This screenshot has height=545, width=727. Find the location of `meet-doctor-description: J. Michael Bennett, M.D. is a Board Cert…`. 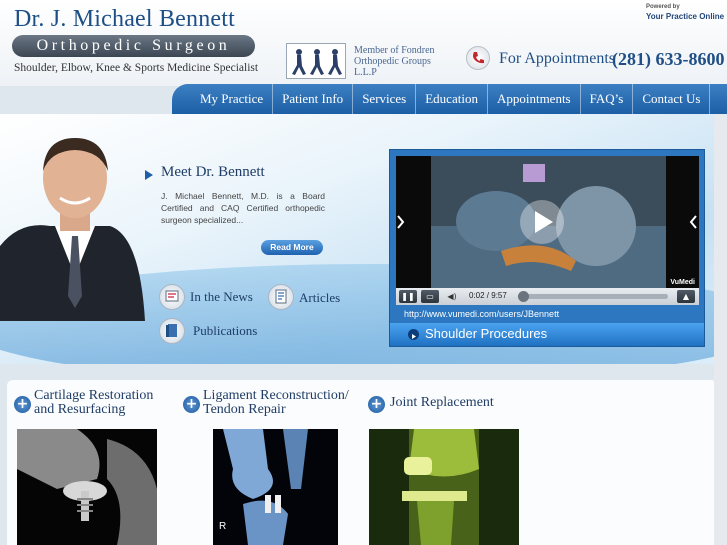

meet-doctor-description: J. Michael Bennett, M.D. is a Board Cert… is located at coordinates (243, 208).